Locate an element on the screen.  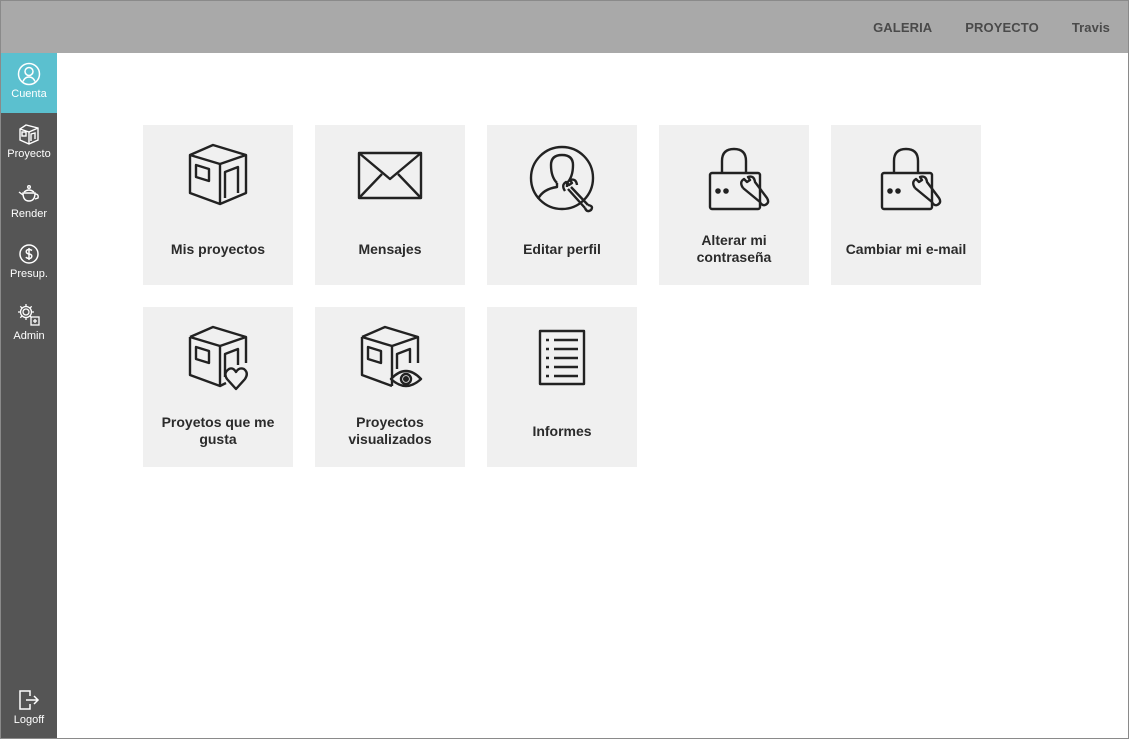
tile-proyectos-visualizados: Proyectos visualizados is located at coordinates (390, 387).